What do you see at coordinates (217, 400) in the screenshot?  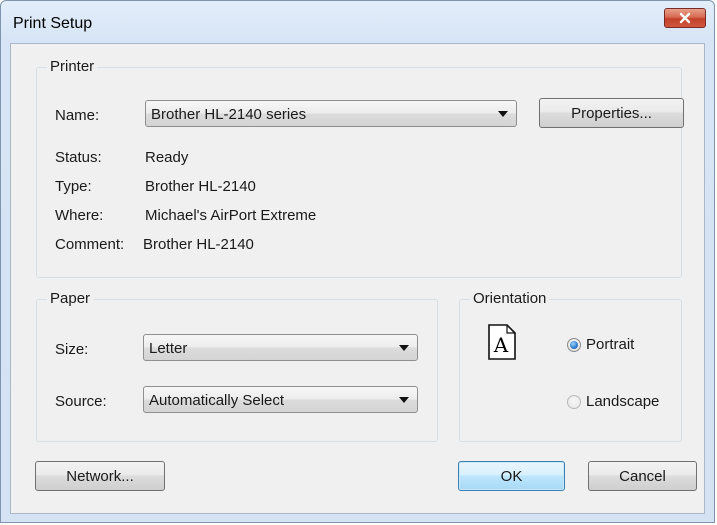 I see `paper-source-value: Automatically Select` at bounding box center [217, 400].